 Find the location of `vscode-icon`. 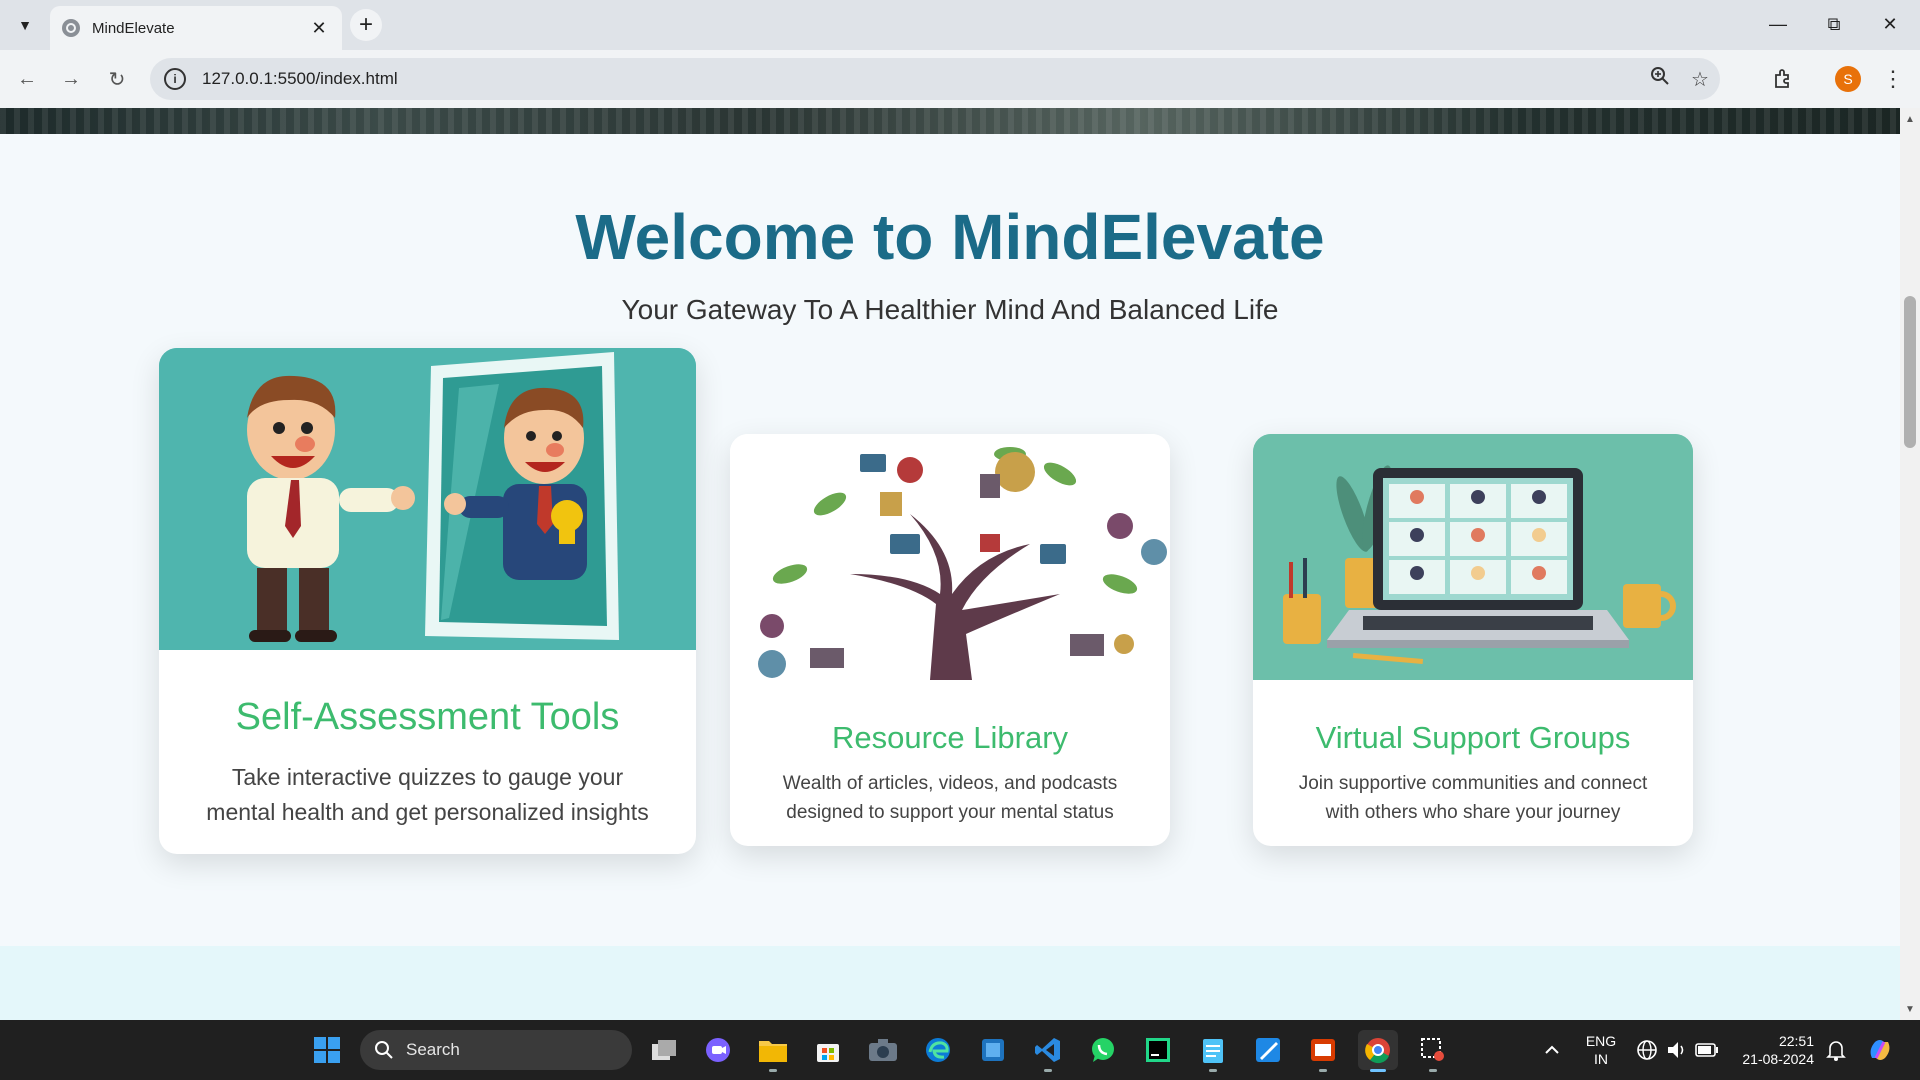

vscode-icon is located at coordinates (1048, 1051).